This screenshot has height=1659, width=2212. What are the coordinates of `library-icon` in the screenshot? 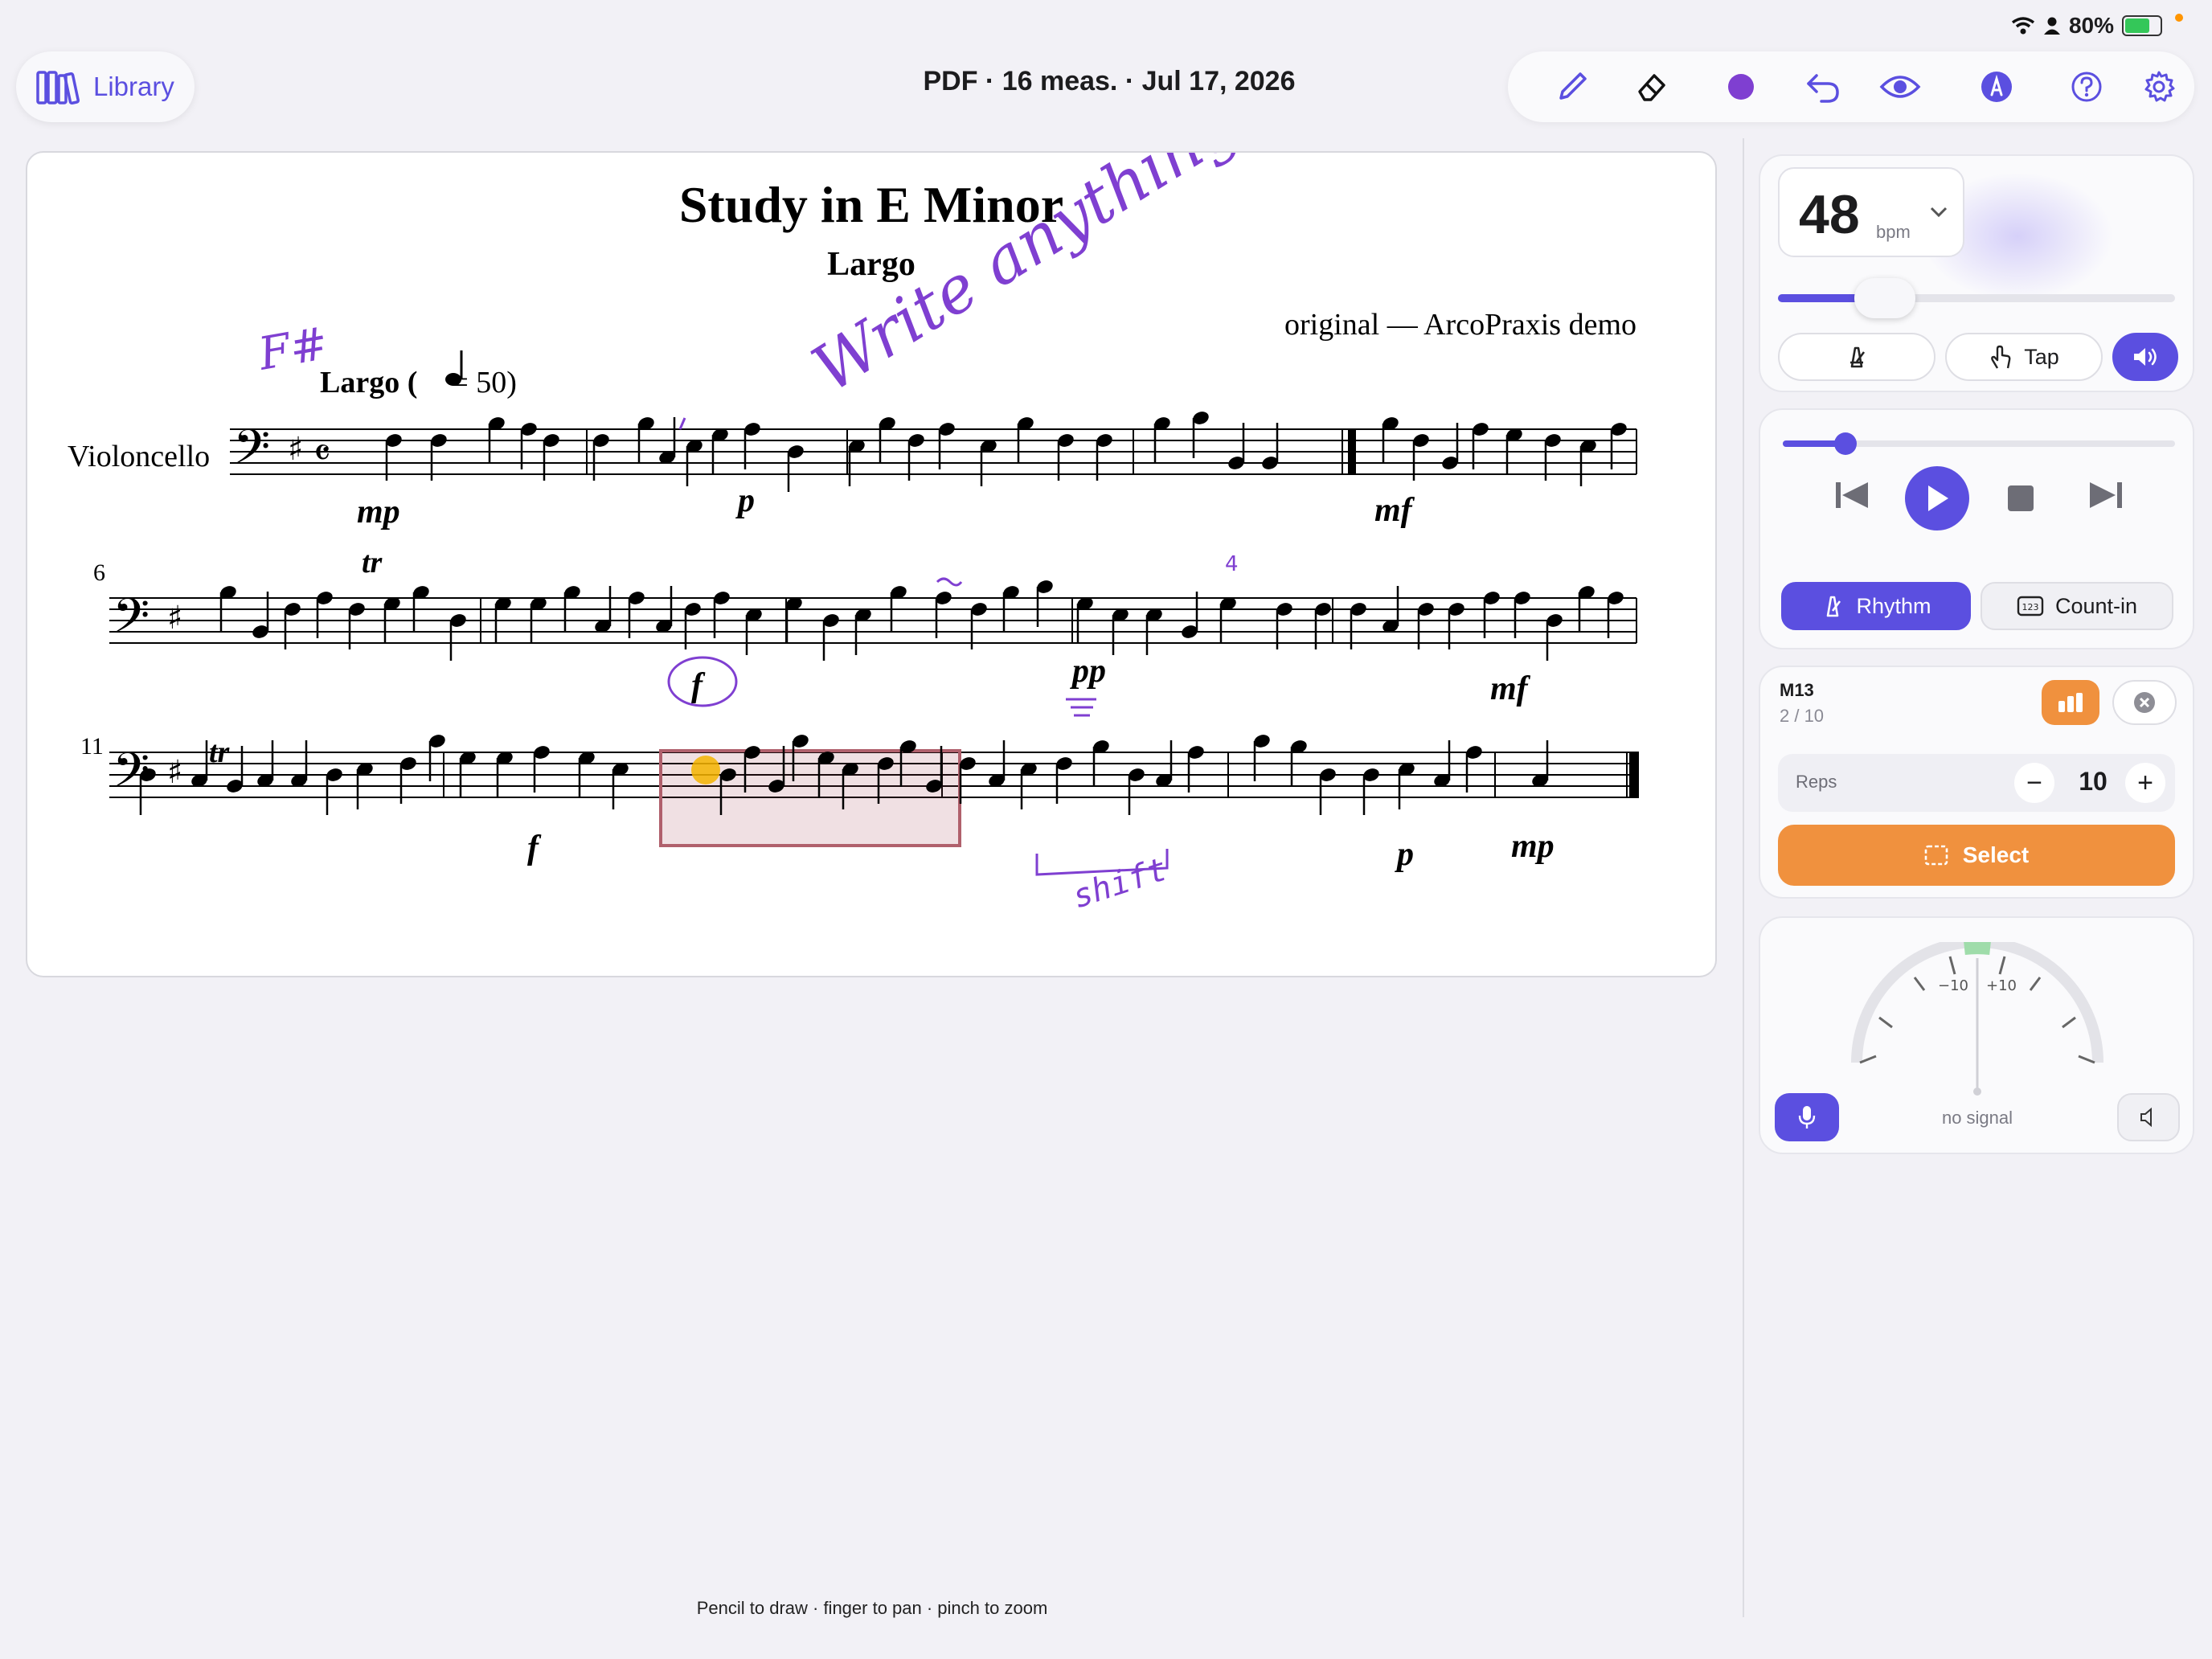 It's located at (58, 88).